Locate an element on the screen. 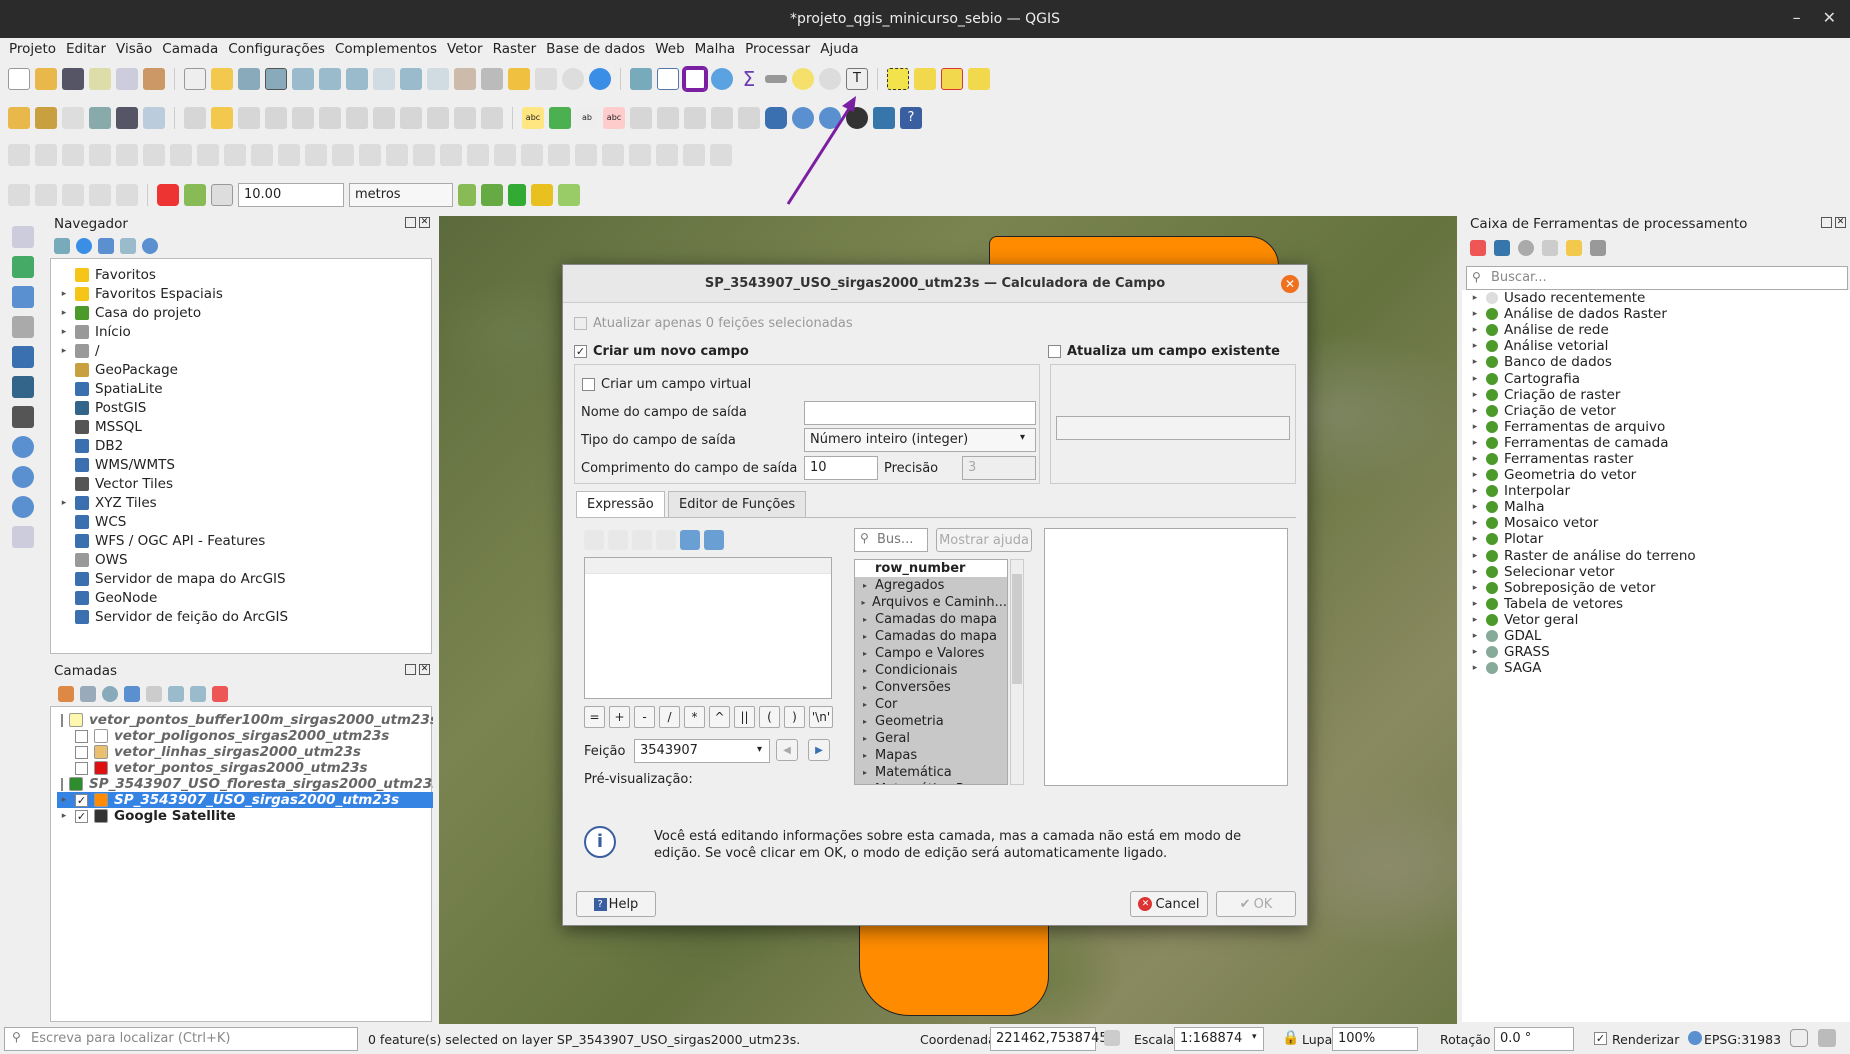 The width and height of the screenshot is (1850, 1054). attribute-table-icon is located at coordinates (668, 79).